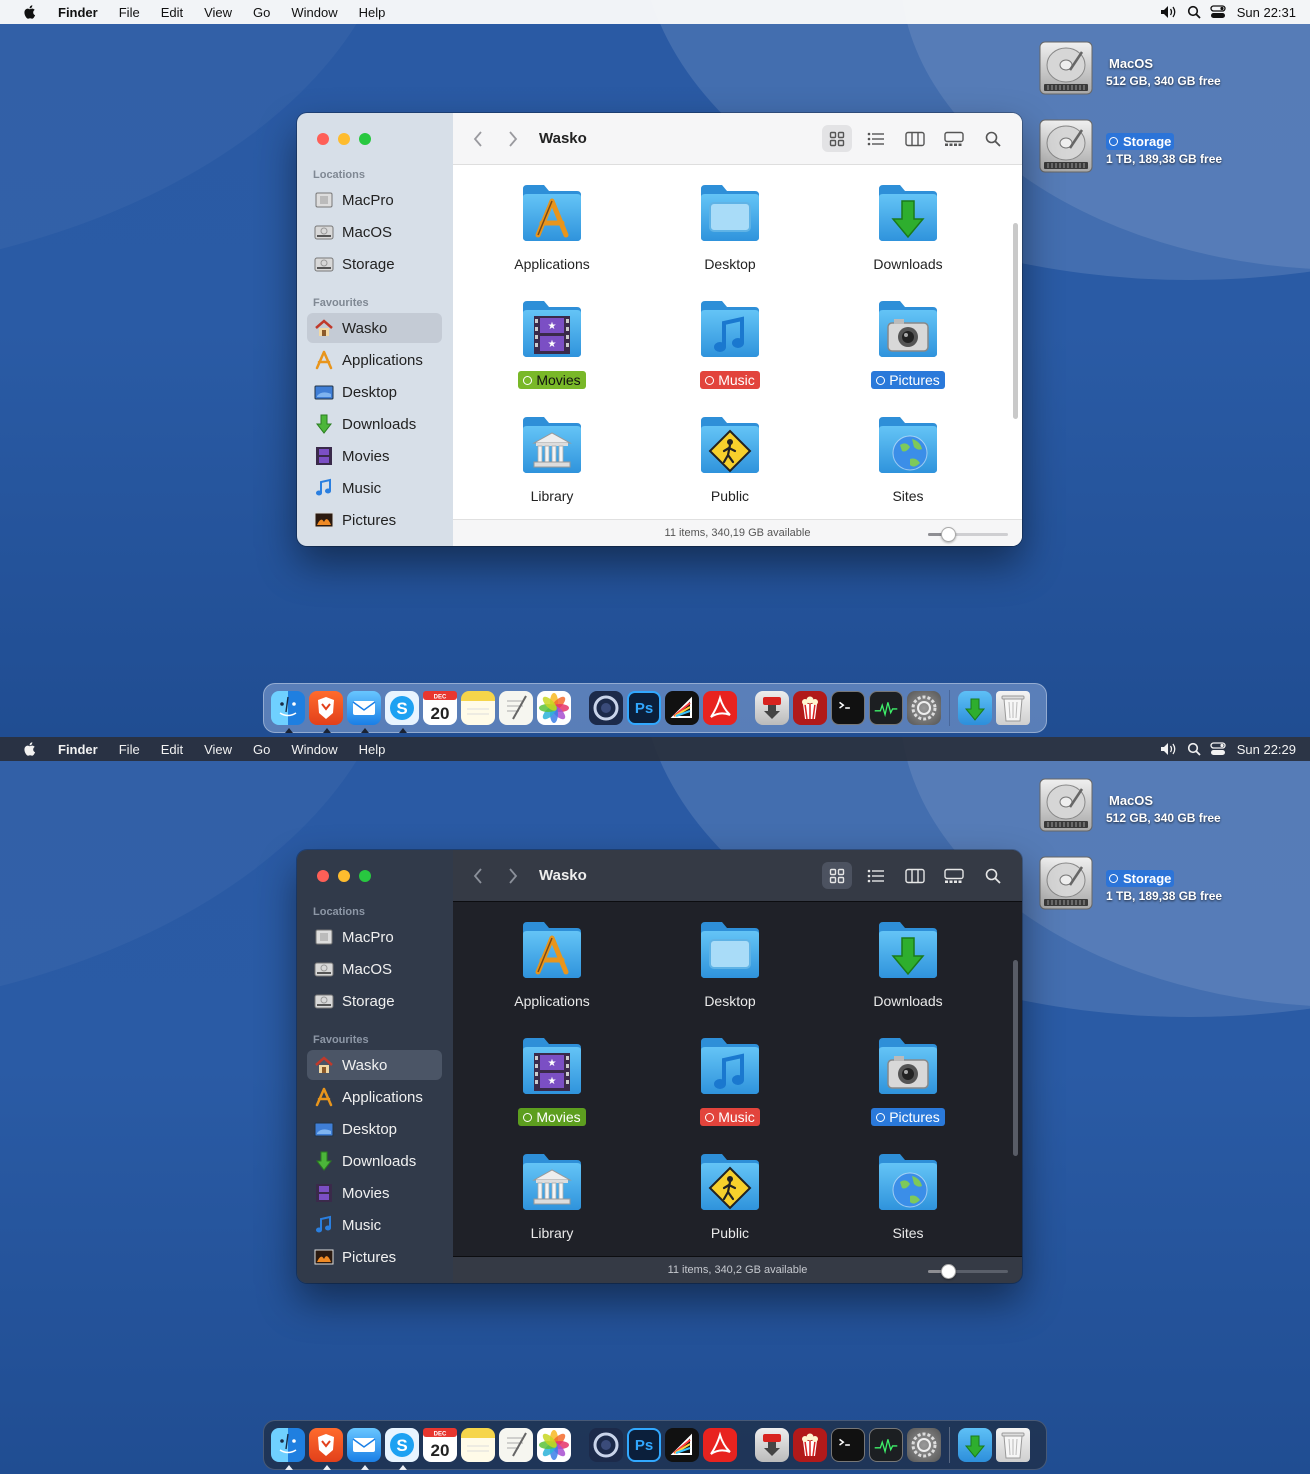  What do you see at coordinates (374, 1065) in the screenshot?
I see `sidebar-item-wasko: Wasko` at bounding box center [374, 1065].